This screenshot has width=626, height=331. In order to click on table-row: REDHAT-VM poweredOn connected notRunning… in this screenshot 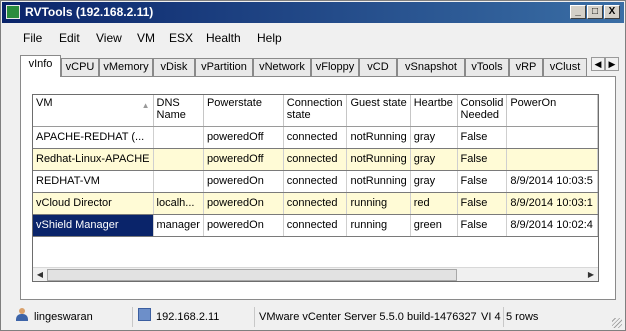, I will do `click(315, 181)`.